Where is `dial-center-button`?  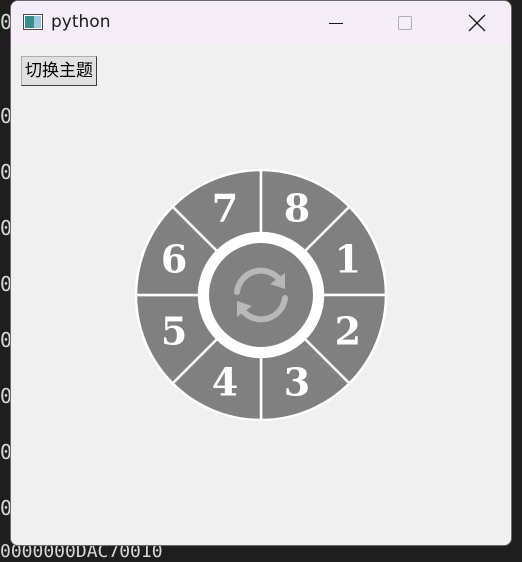
dial-center-button is located at coordinates (261, 295).